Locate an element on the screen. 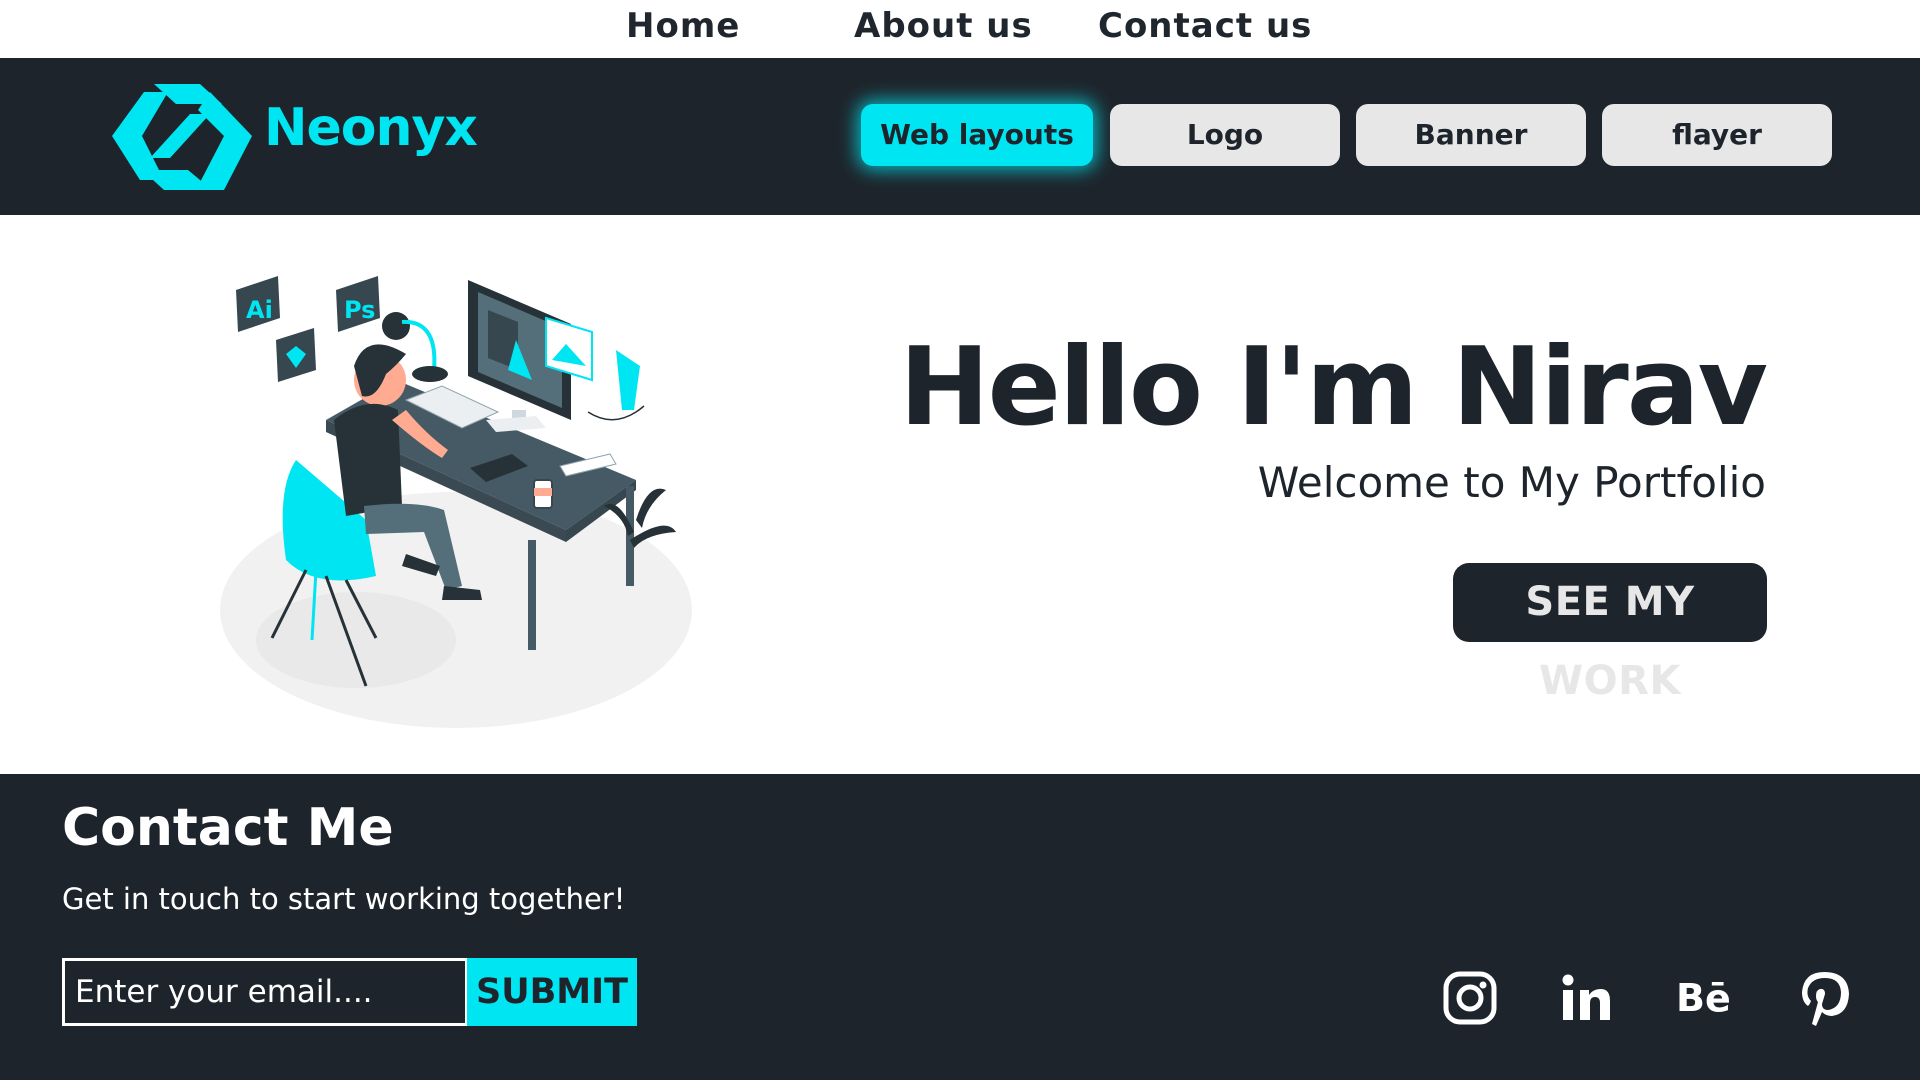 This screenshot has width=1920, height=1080. top-nav: Home About us Contact us is located at coordinates (960, 29).